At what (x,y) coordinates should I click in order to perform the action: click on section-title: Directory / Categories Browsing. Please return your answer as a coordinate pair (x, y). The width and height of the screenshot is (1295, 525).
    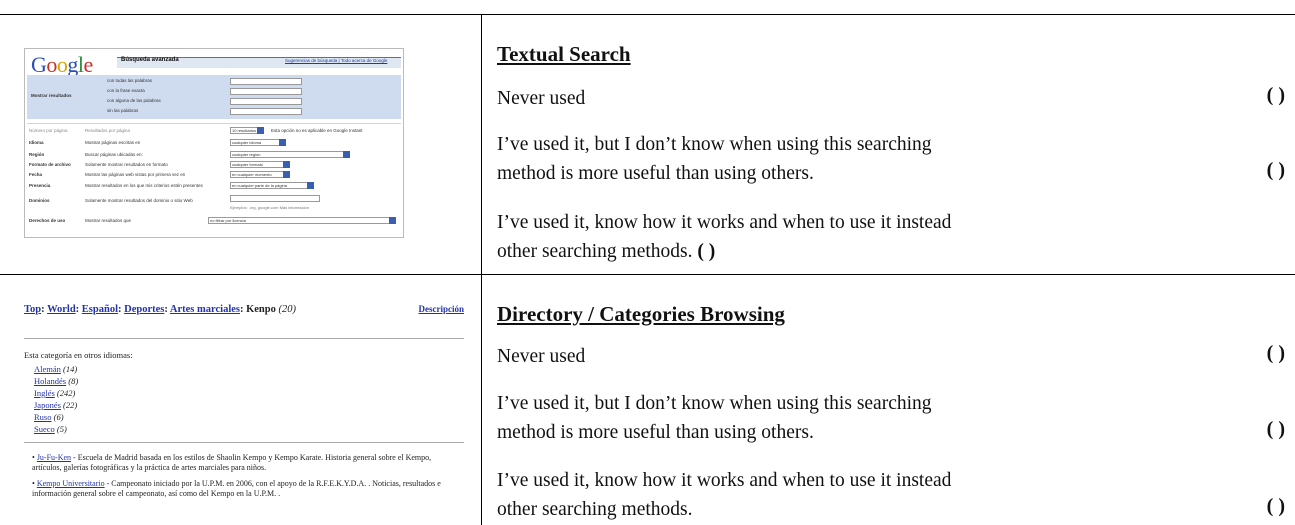
    Looking at the image, I should click on (641, 314).